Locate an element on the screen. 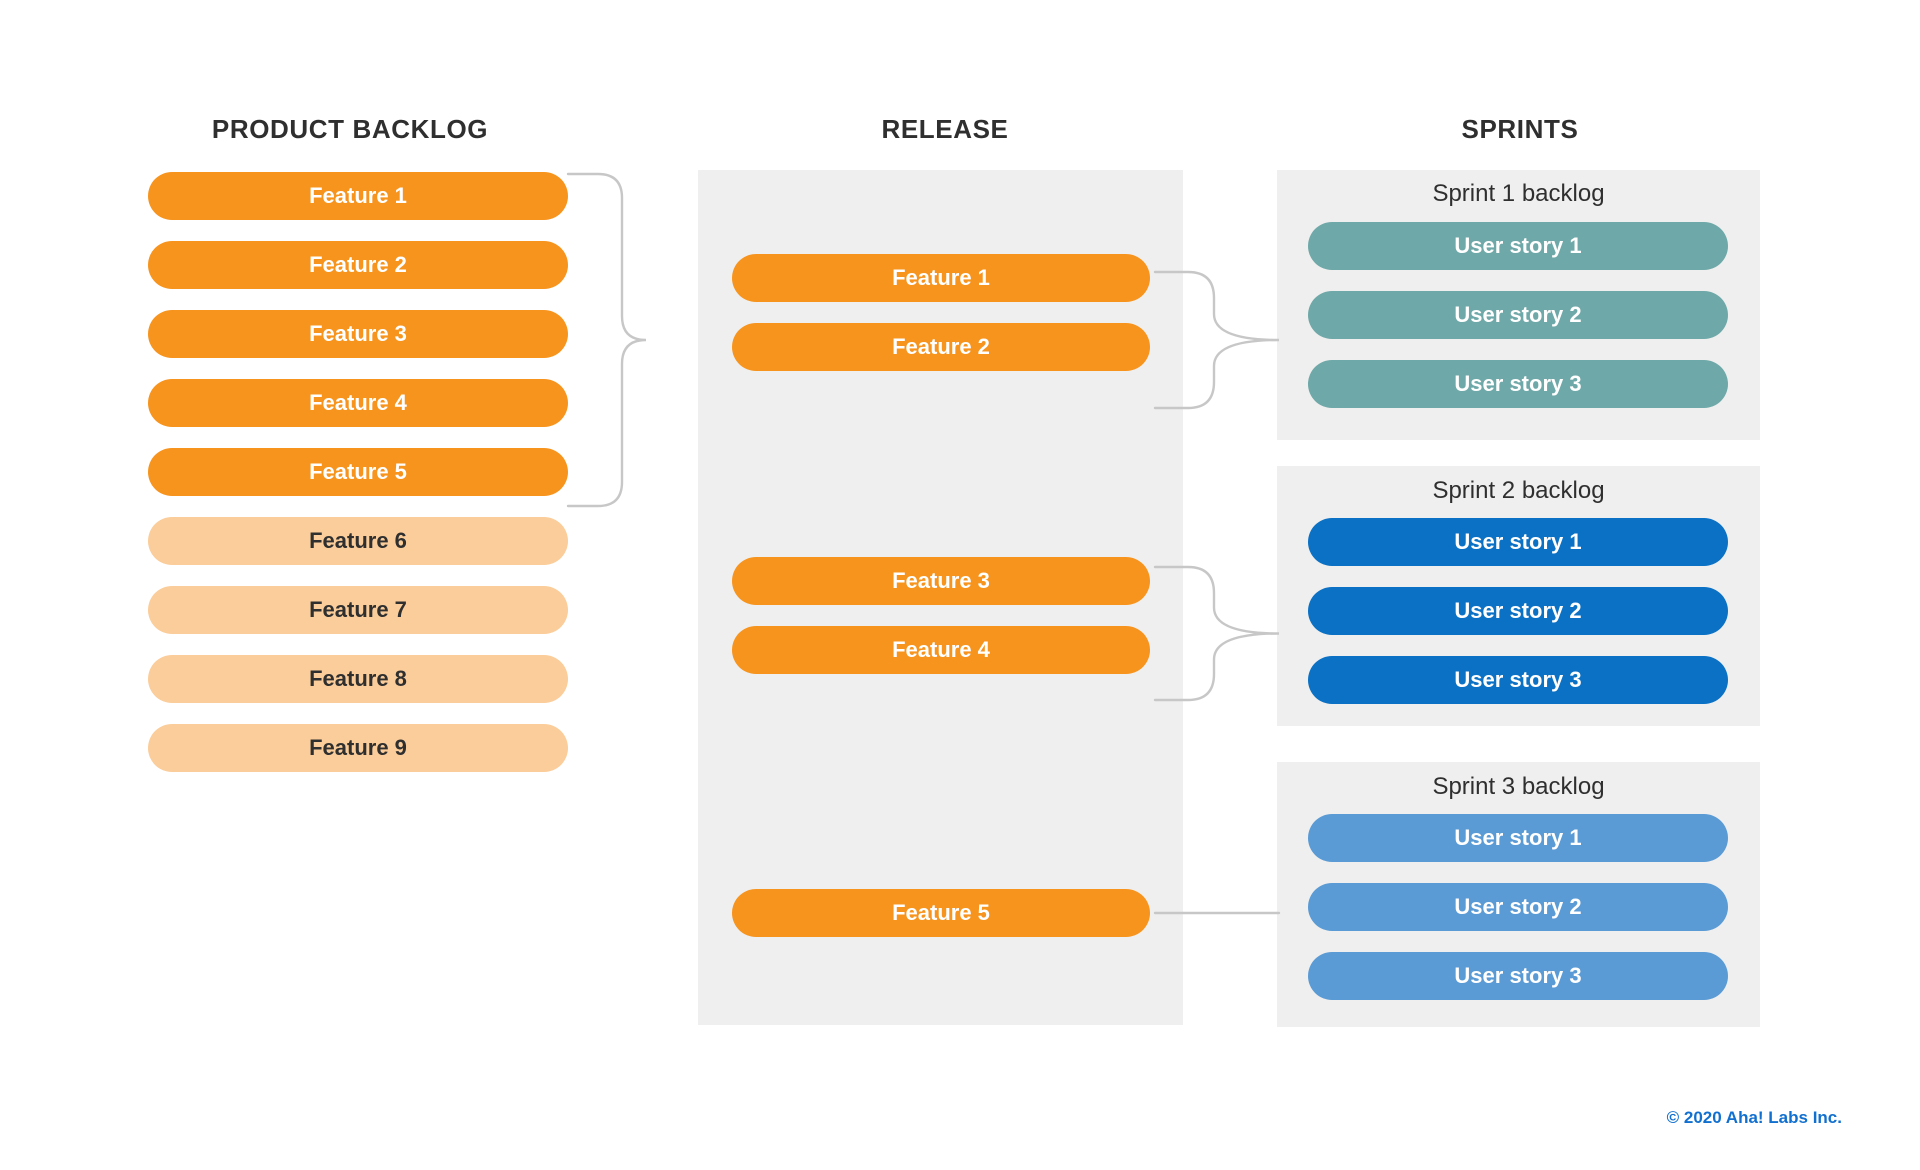  backlog-feature-4-label: Feature 4 is located at coordinates (358, 402).